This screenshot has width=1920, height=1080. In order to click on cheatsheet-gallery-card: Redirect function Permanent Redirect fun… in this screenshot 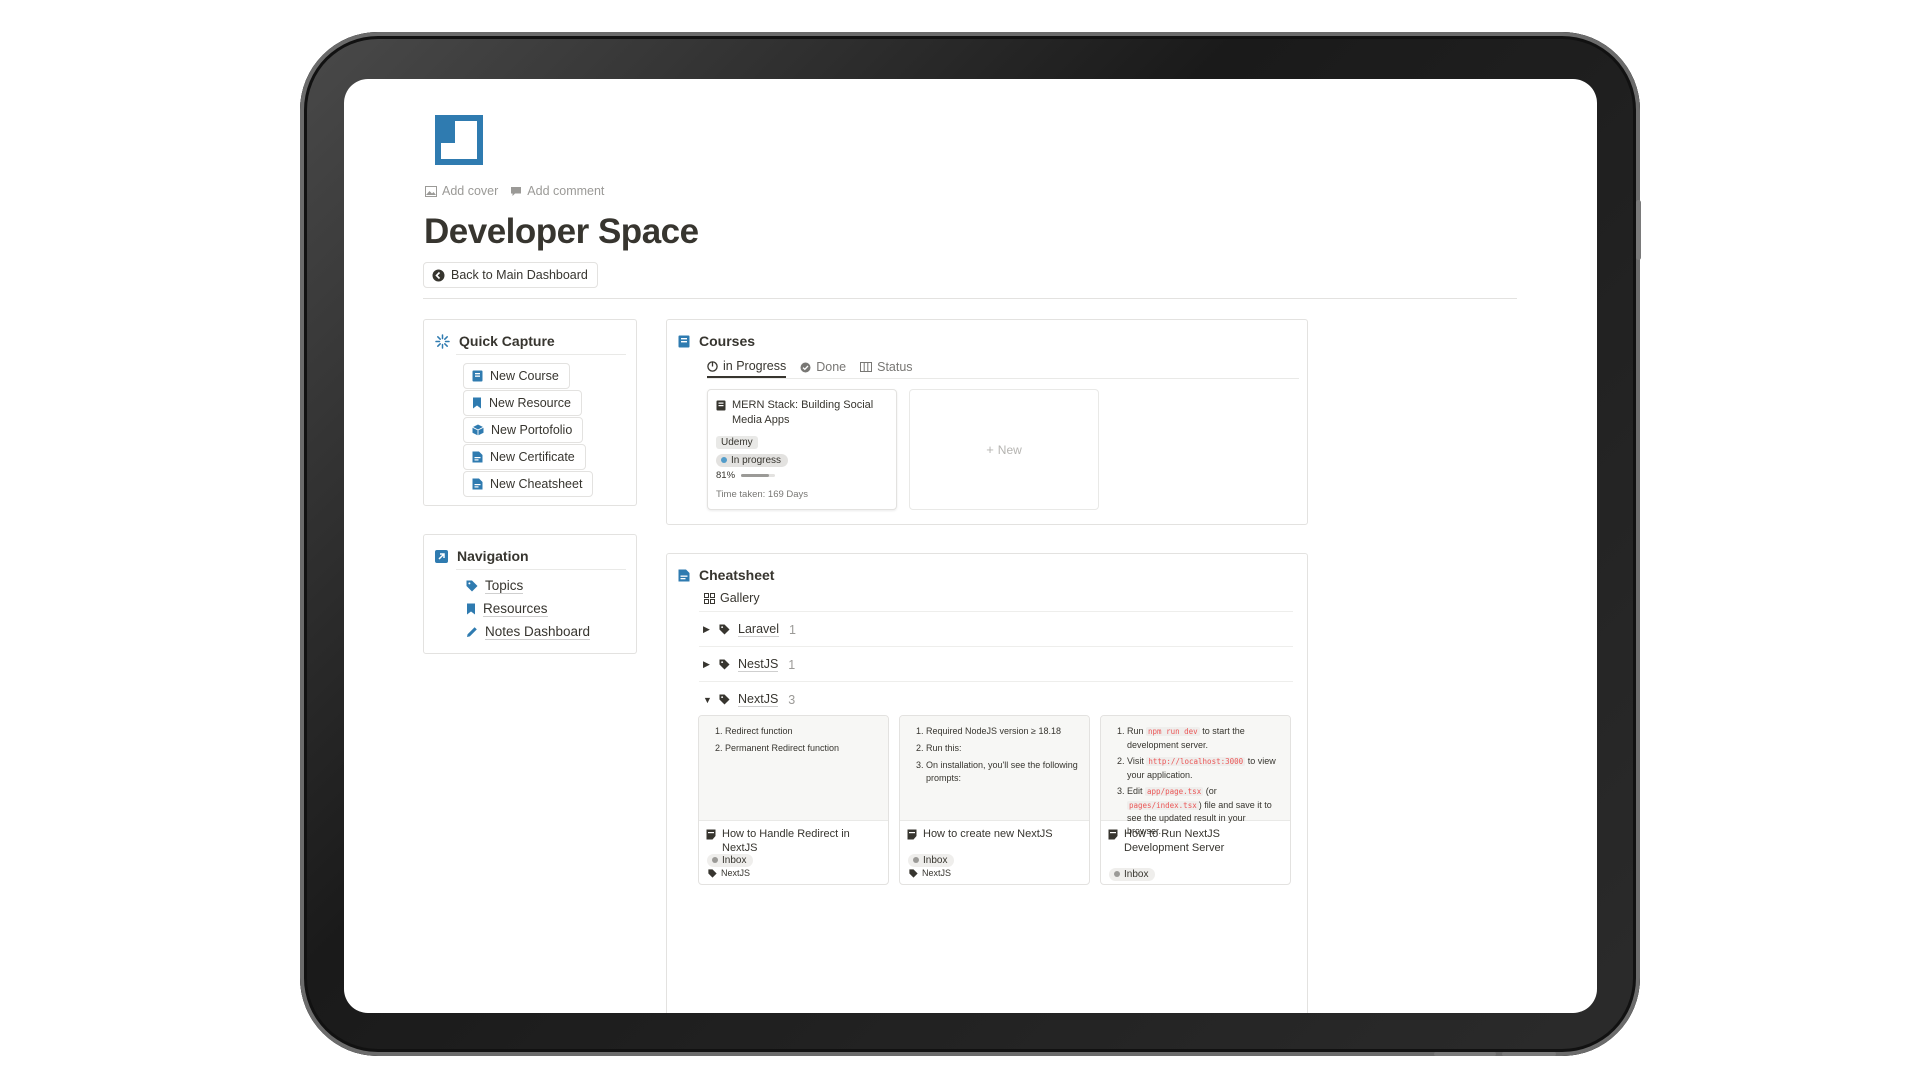, I will do `click(793, 800)`.